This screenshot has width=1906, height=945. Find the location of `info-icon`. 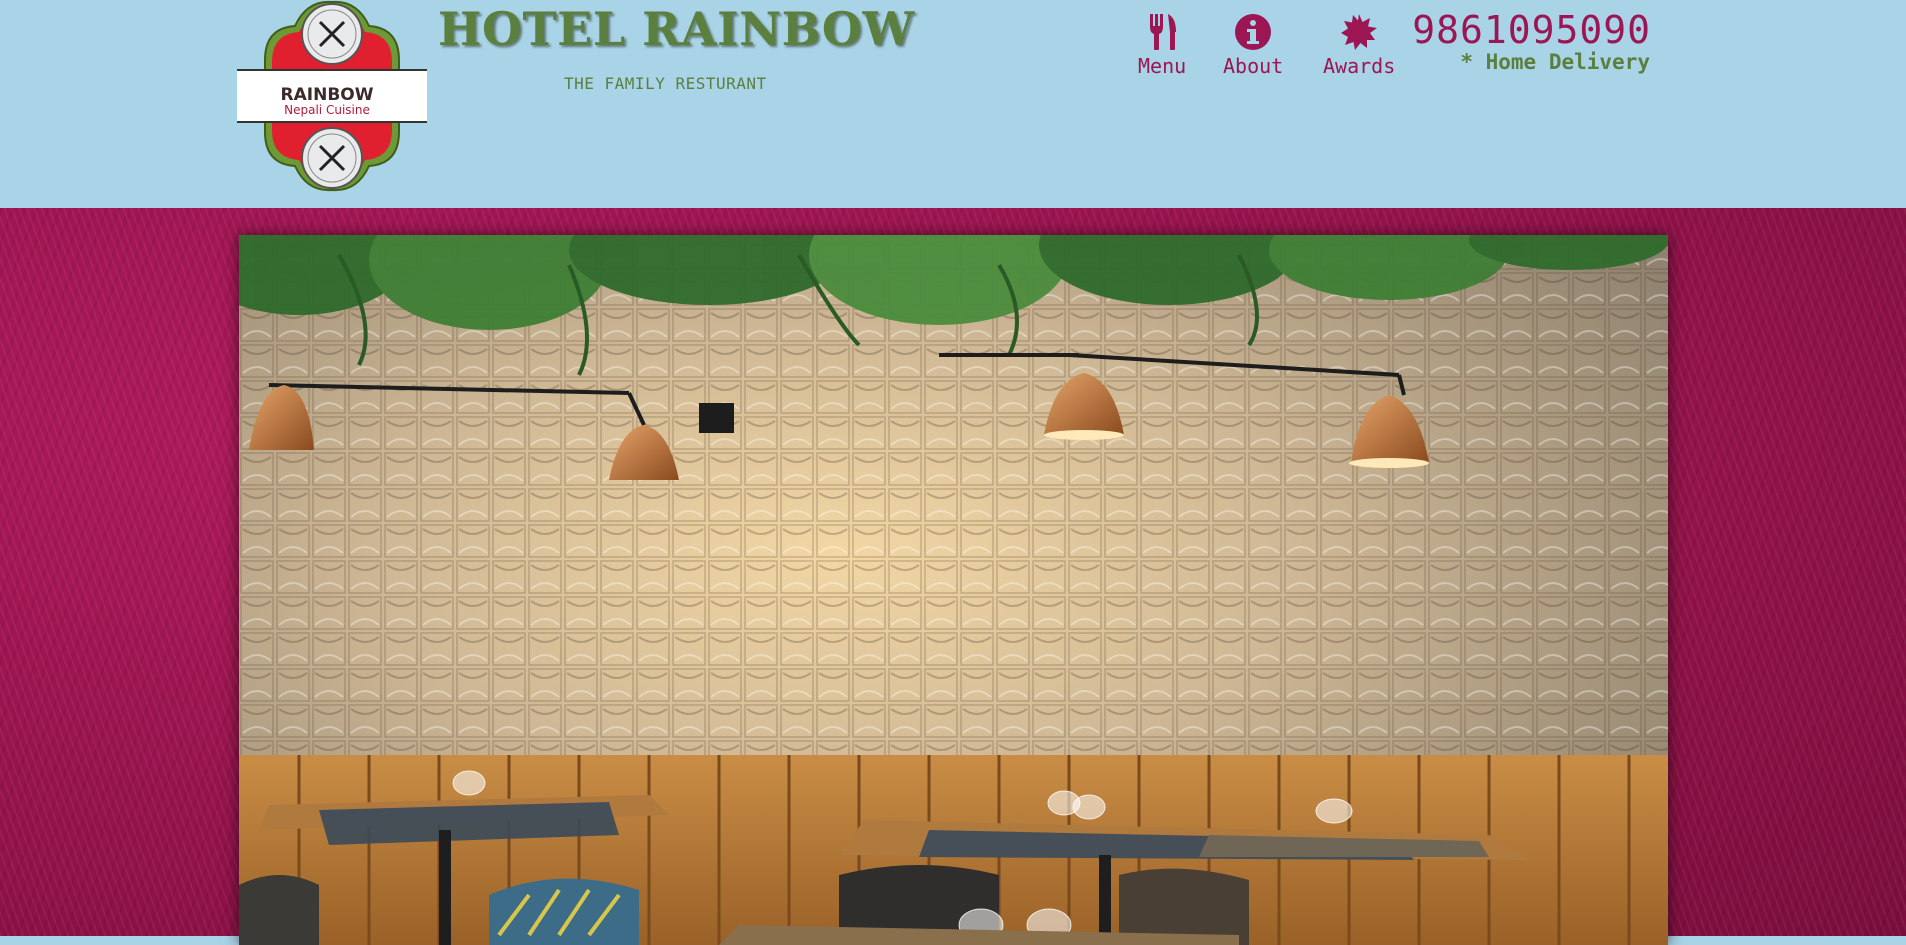

info-icon is located at coordinates (1253, 32).